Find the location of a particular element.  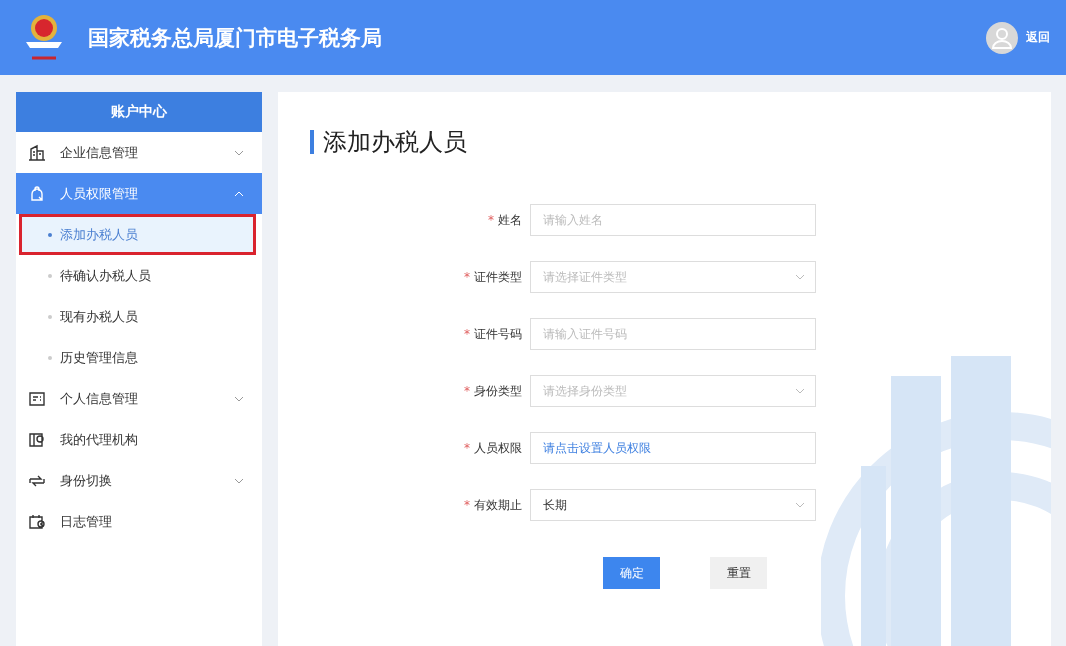

site-title: 国家税务总局厦门市电子税务局 is located at coordinates (235, 38).